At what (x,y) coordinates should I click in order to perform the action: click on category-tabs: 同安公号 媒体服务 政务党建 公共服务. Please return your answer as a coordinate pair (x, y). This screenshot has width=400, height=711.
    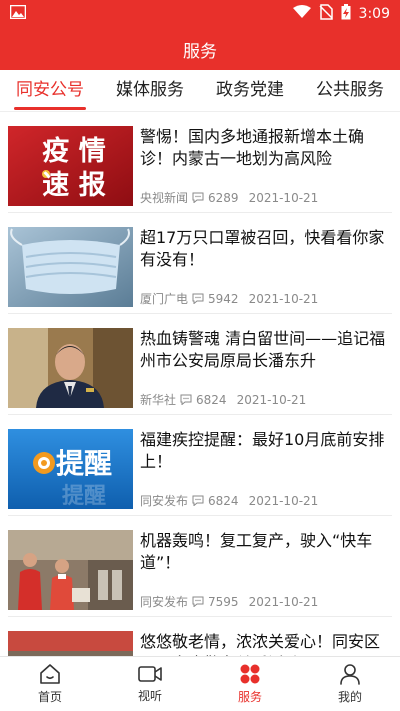
    Looking at the image, I should click on (200, 91).